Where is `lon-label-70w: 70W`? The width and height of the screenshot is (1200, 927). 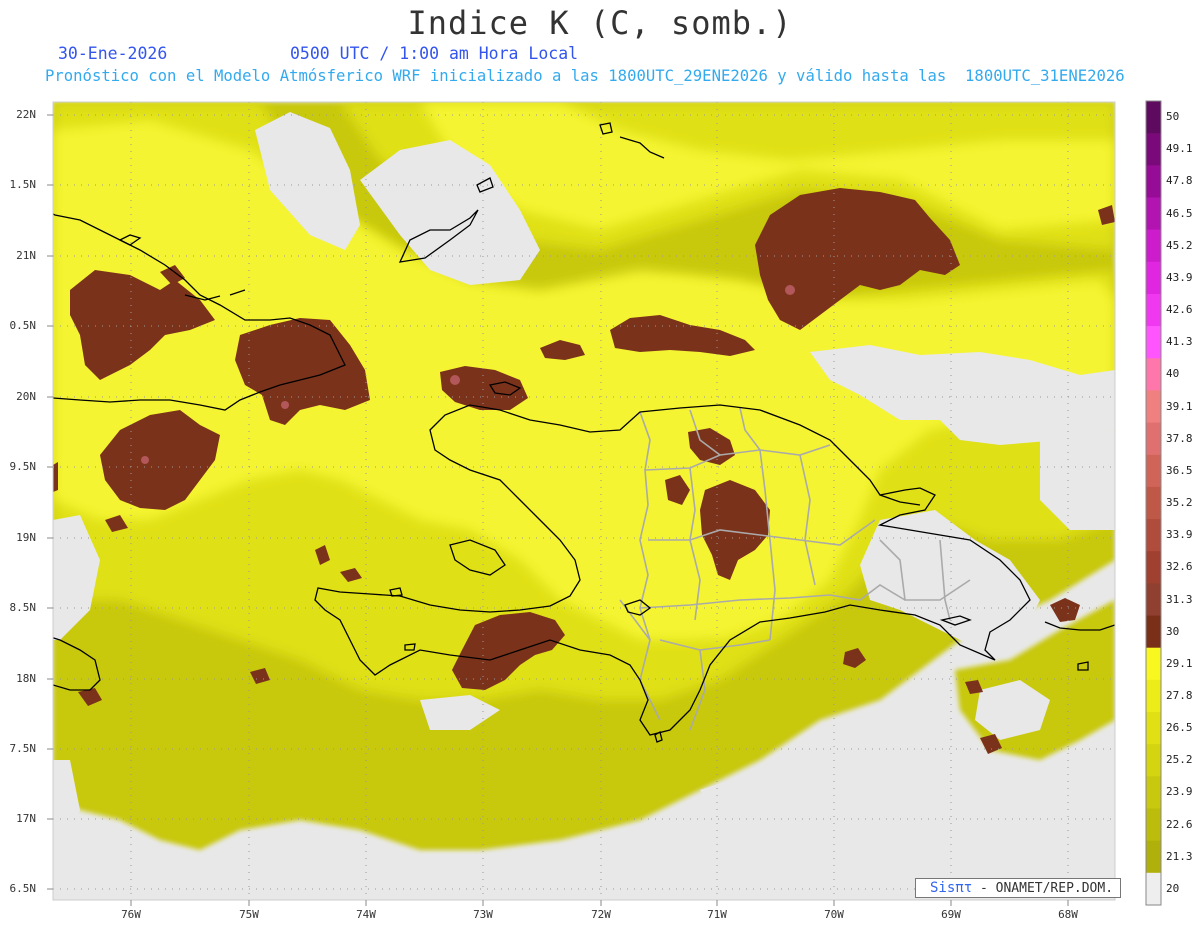
lon-label-70w: 70W is located at coordinates (834, 914).